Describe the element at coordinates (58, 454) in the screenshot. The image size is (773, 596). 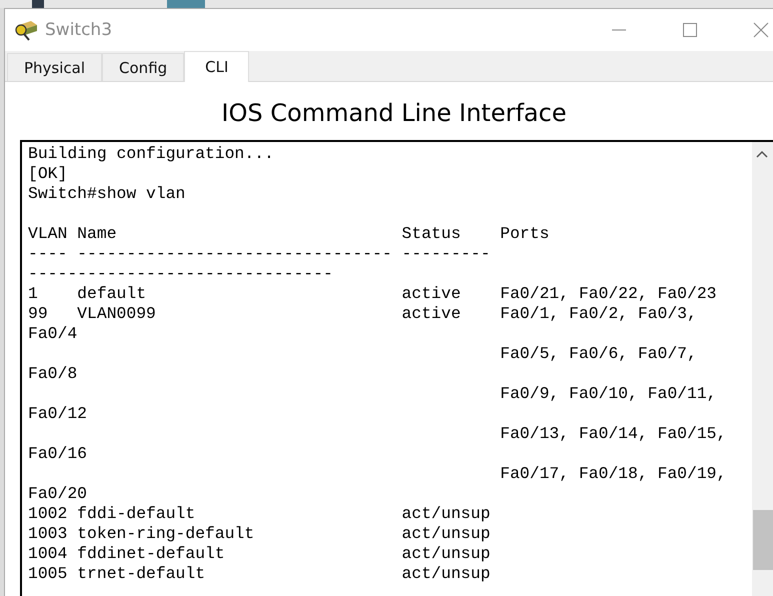
I see `console-line: Fa0/16` at that location.